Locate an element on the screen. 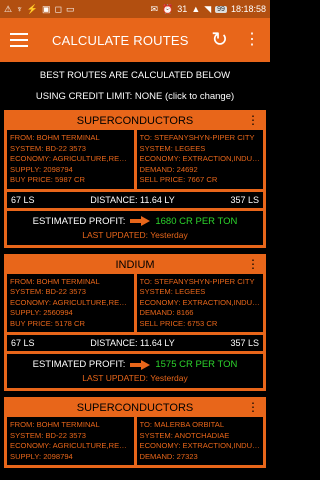  sell-price: SELL PRICE: 7667 CR is located at coordinates (178, 179).